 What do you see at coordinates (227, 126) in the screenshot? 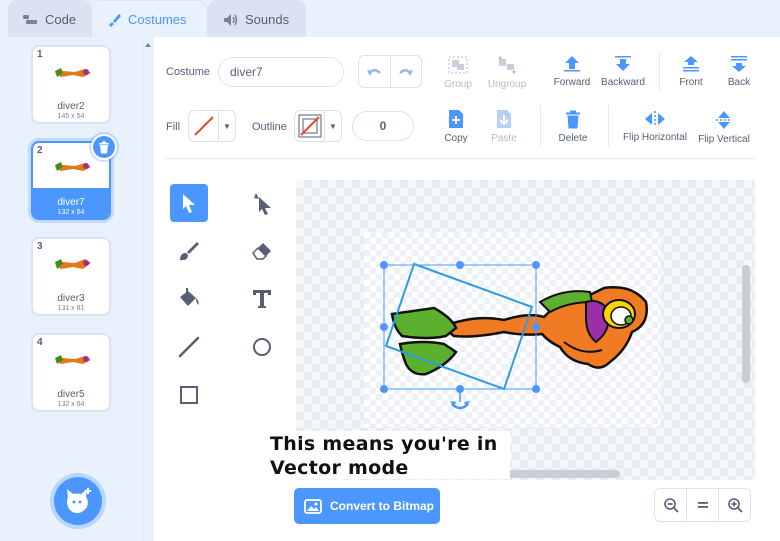
I see `fill-dropdown-arrow-icon: ▼` at bounding box center [227, 126].